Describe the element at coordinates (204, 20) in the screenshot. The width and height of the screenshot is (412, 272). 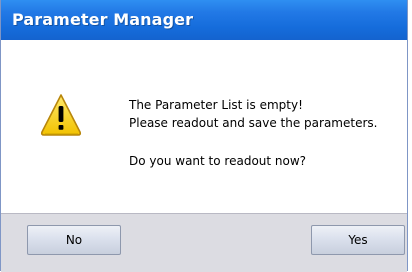
I see `title-bar: Parameter Manager` at that location.